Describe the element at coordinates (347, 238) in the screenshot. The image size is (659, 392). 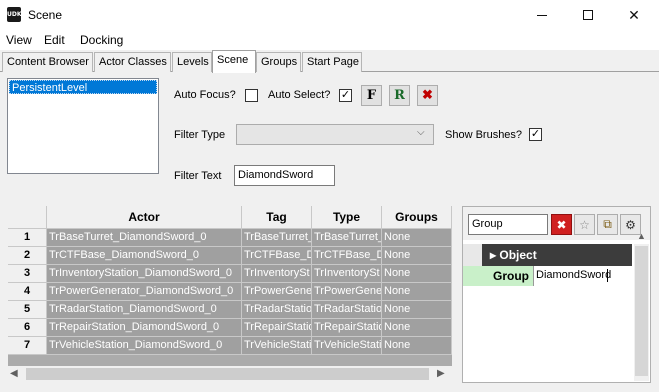
I see `grid-cell-type: TrBaseTurret_` at that location.